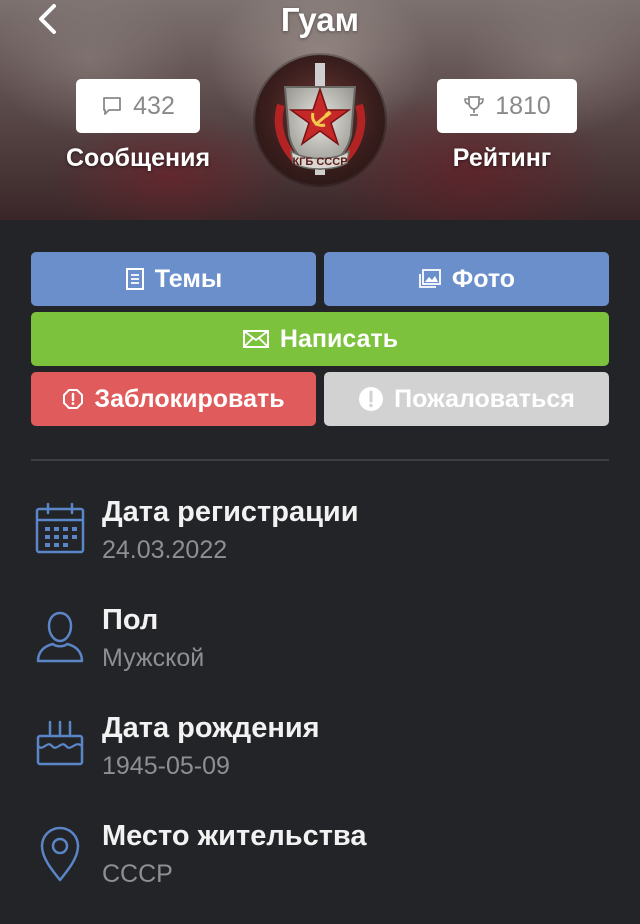 This screenshot has width=640, height=924. Describe the element at coordinates (130, 620) in the screenshot. I see `gender-label: Пол` at that location.